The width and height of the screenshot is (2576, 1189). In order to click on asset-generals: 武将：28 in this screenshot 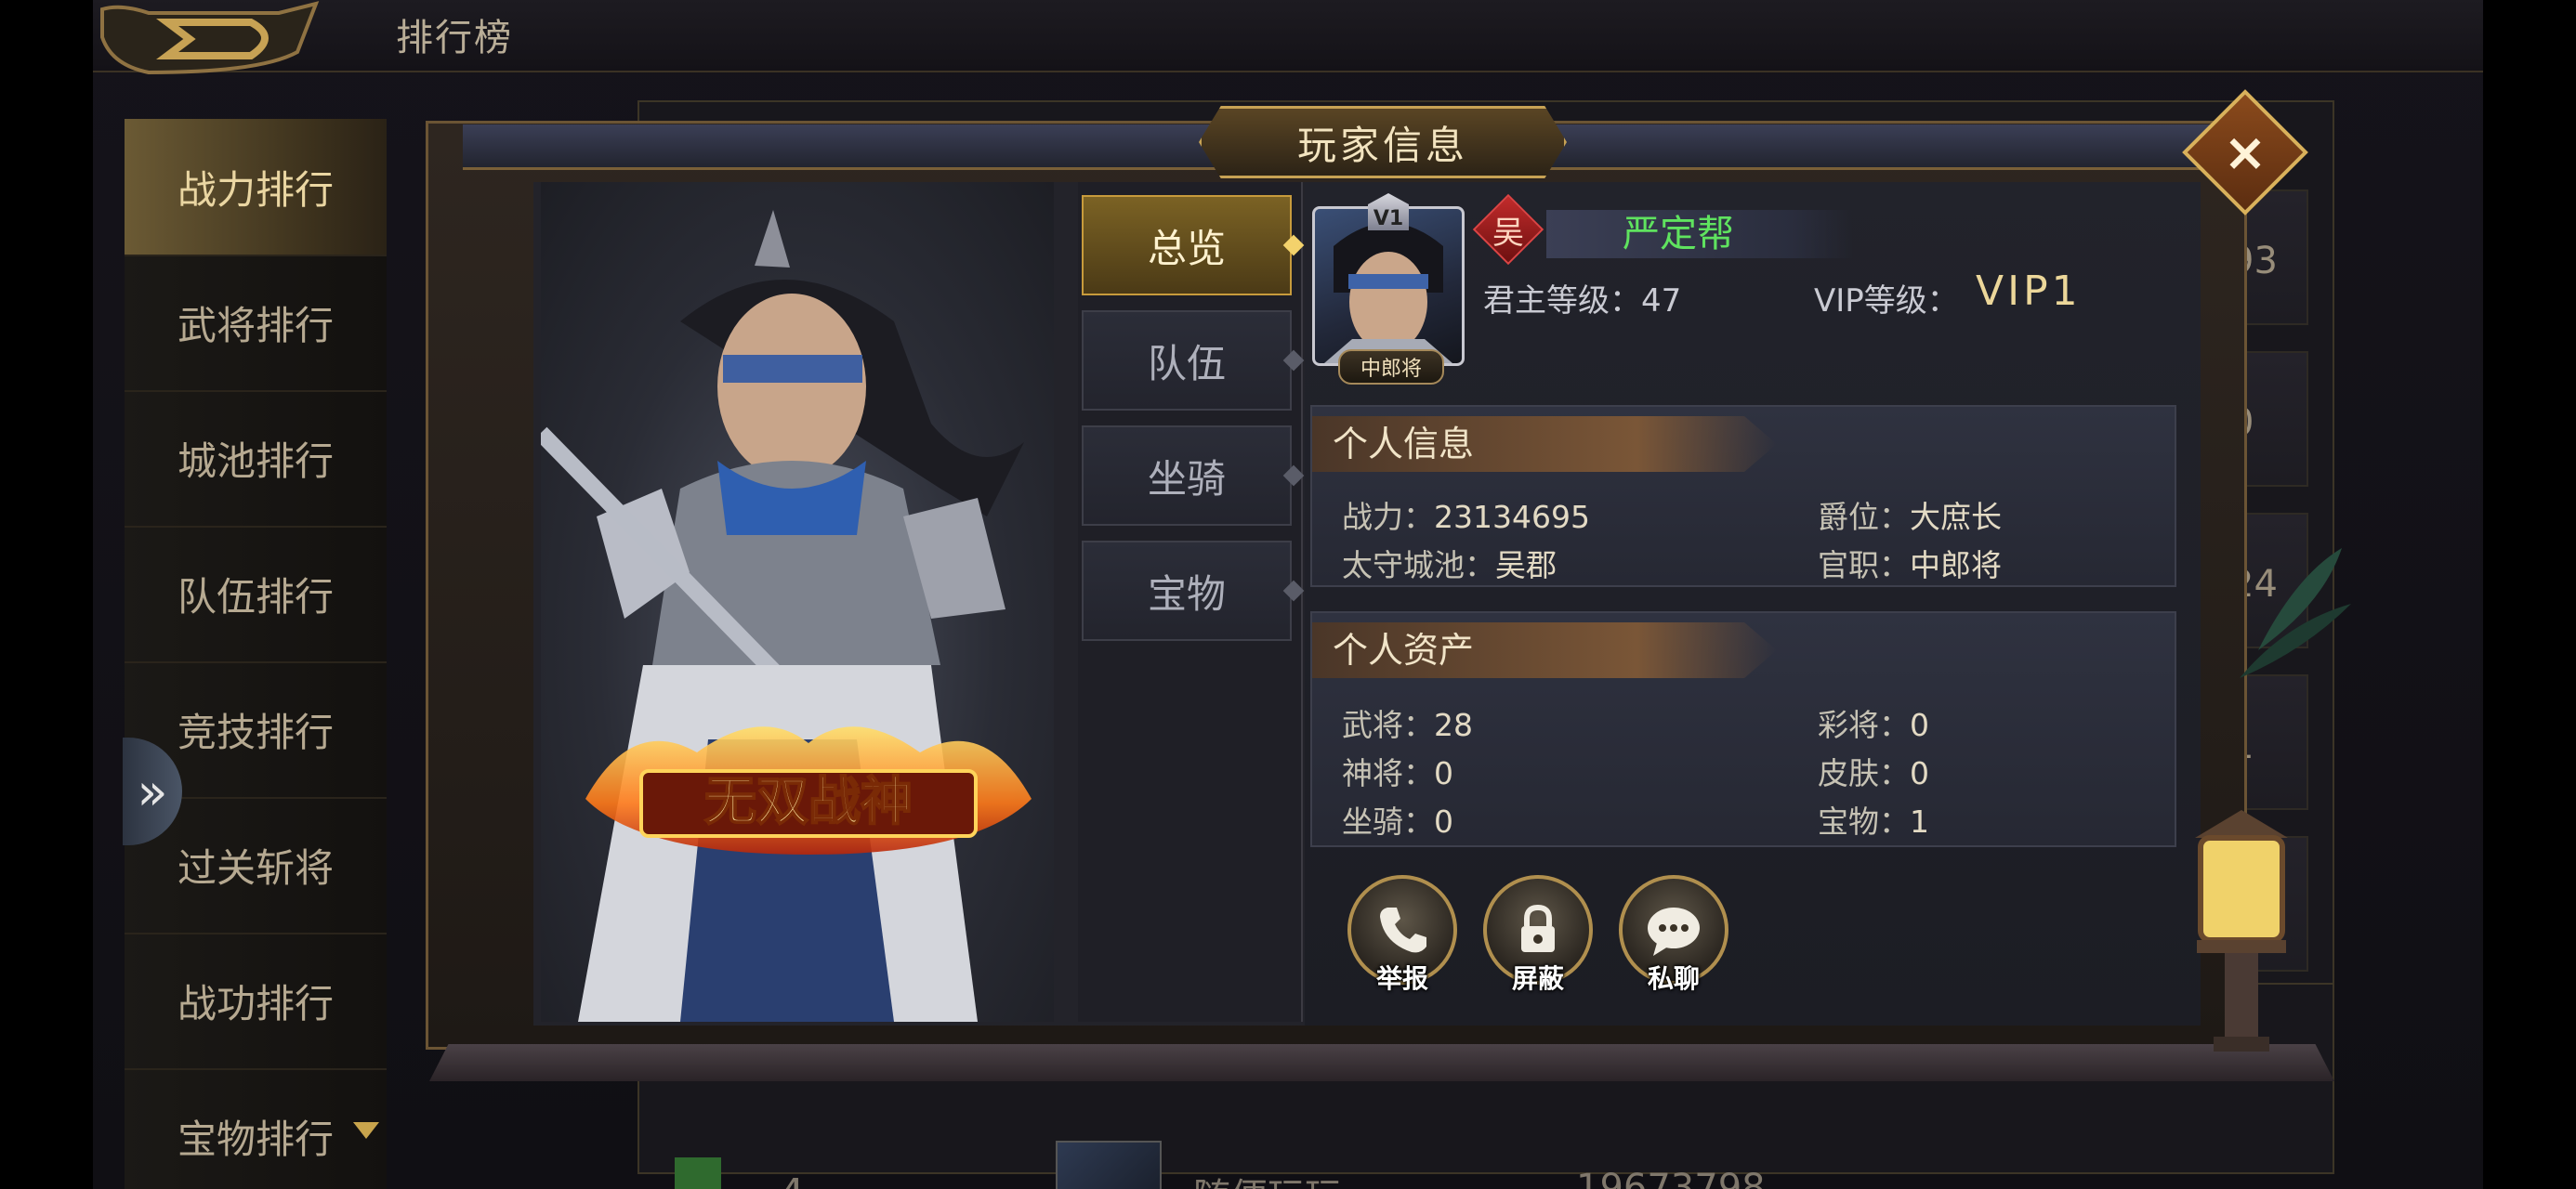, I will do `click(1407, 722)`.